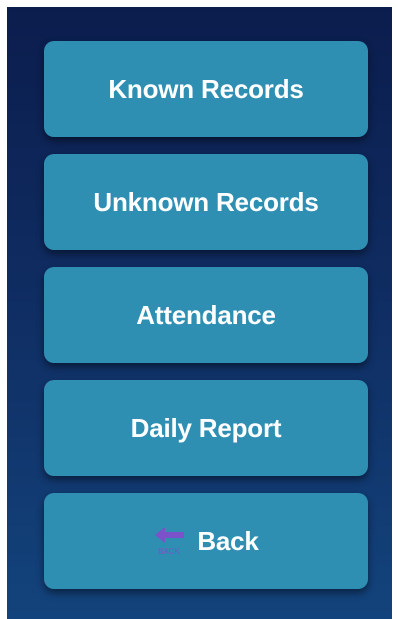 The width and height of the screenshot is (398, 619). I want to click on known-records-button: Known Records, so click(206, 89).